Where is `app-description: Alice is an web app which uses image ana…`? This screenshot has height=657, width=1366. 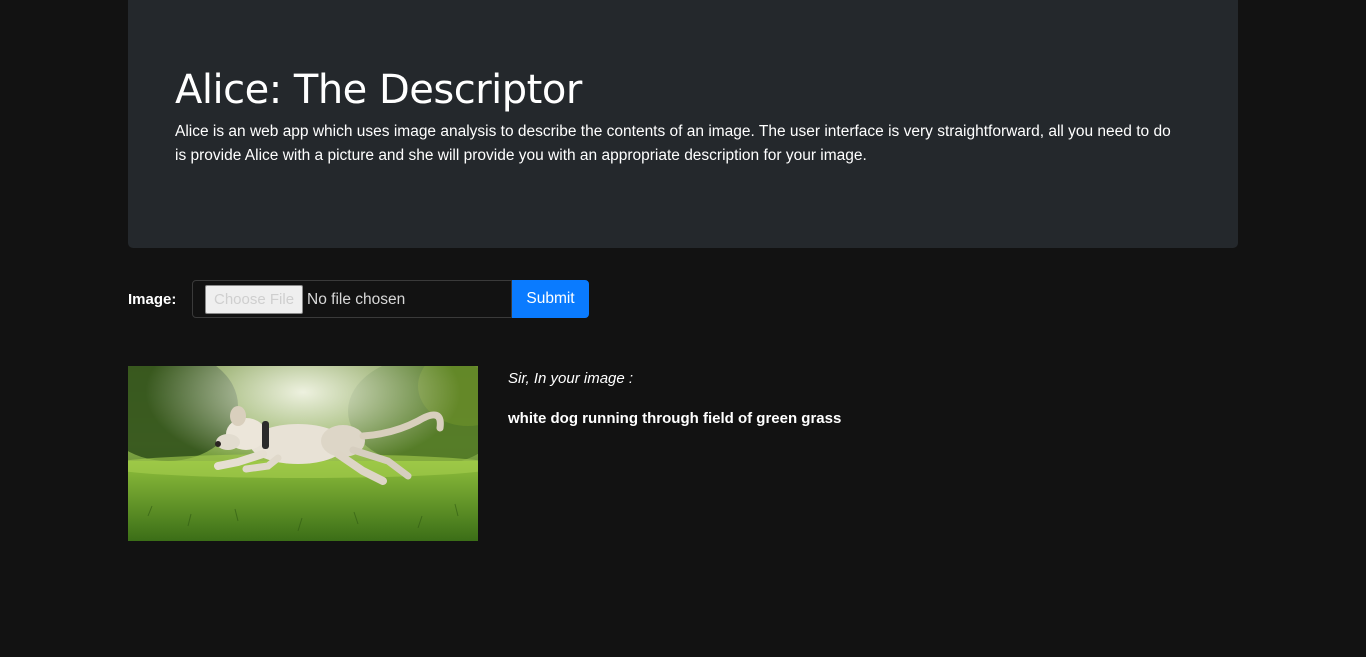
app-description: Alice is an web app which uses image ana… is located at coordinates (673, 143).